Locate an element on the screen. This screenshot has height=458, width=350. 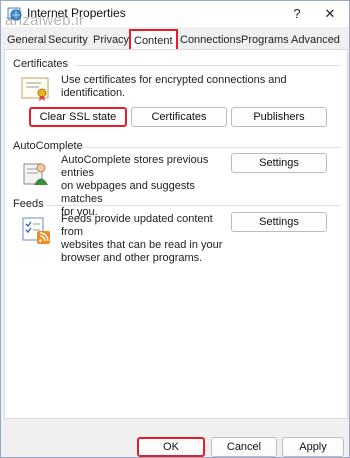
autocomplete-section-label: AutoComplete is located at coordinates (48, 146).